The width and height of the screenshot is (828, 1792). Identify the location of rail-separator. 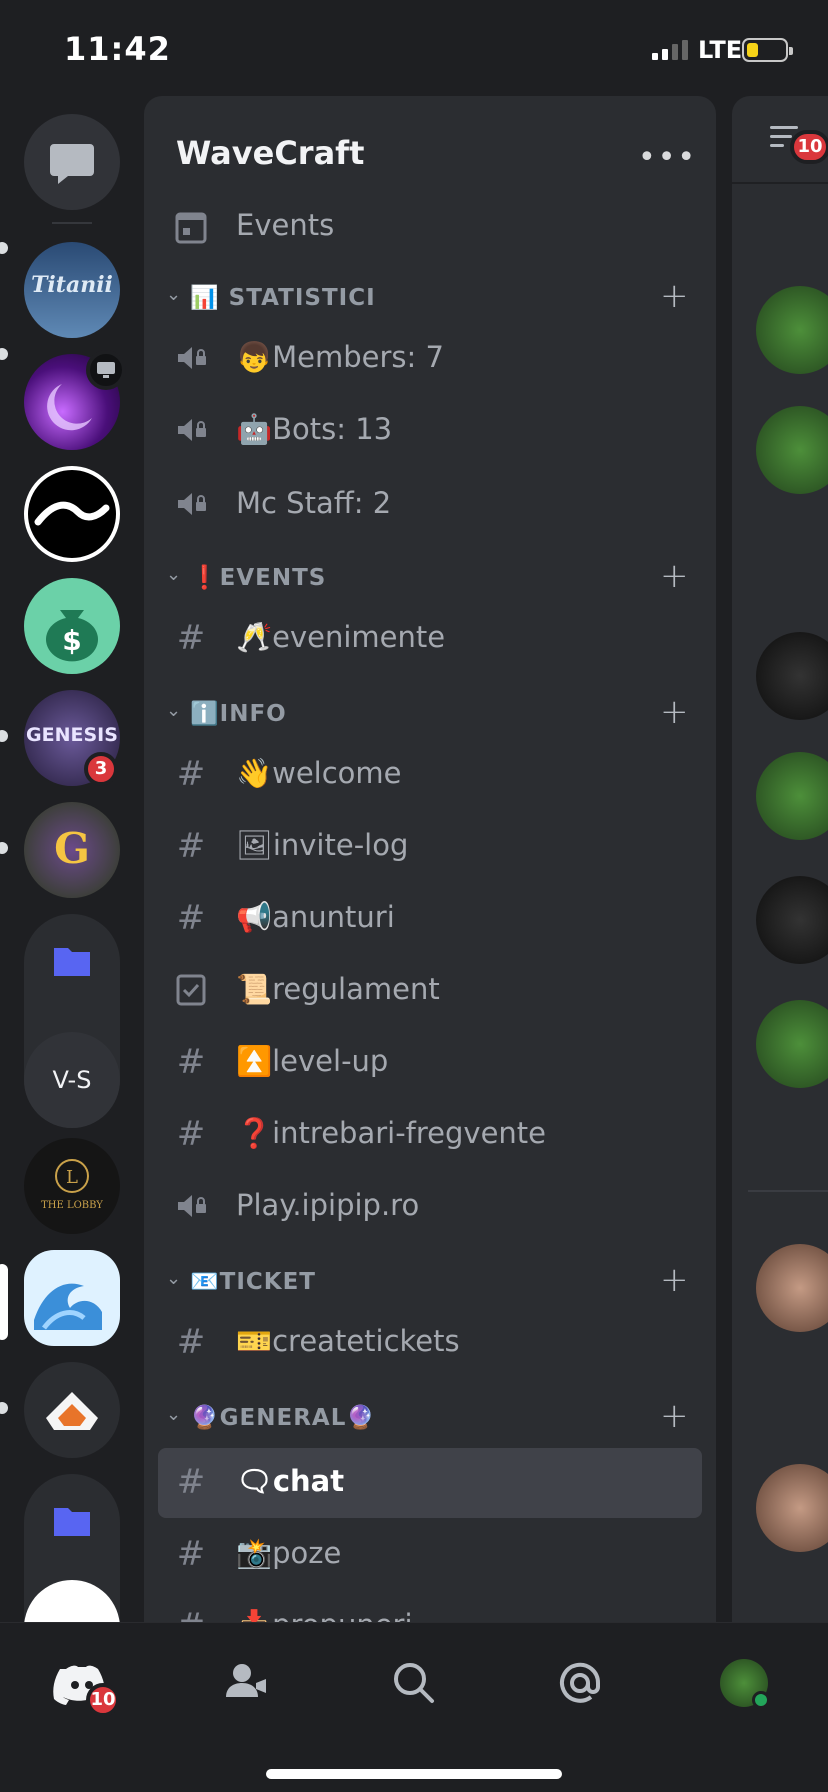
(72, 223).